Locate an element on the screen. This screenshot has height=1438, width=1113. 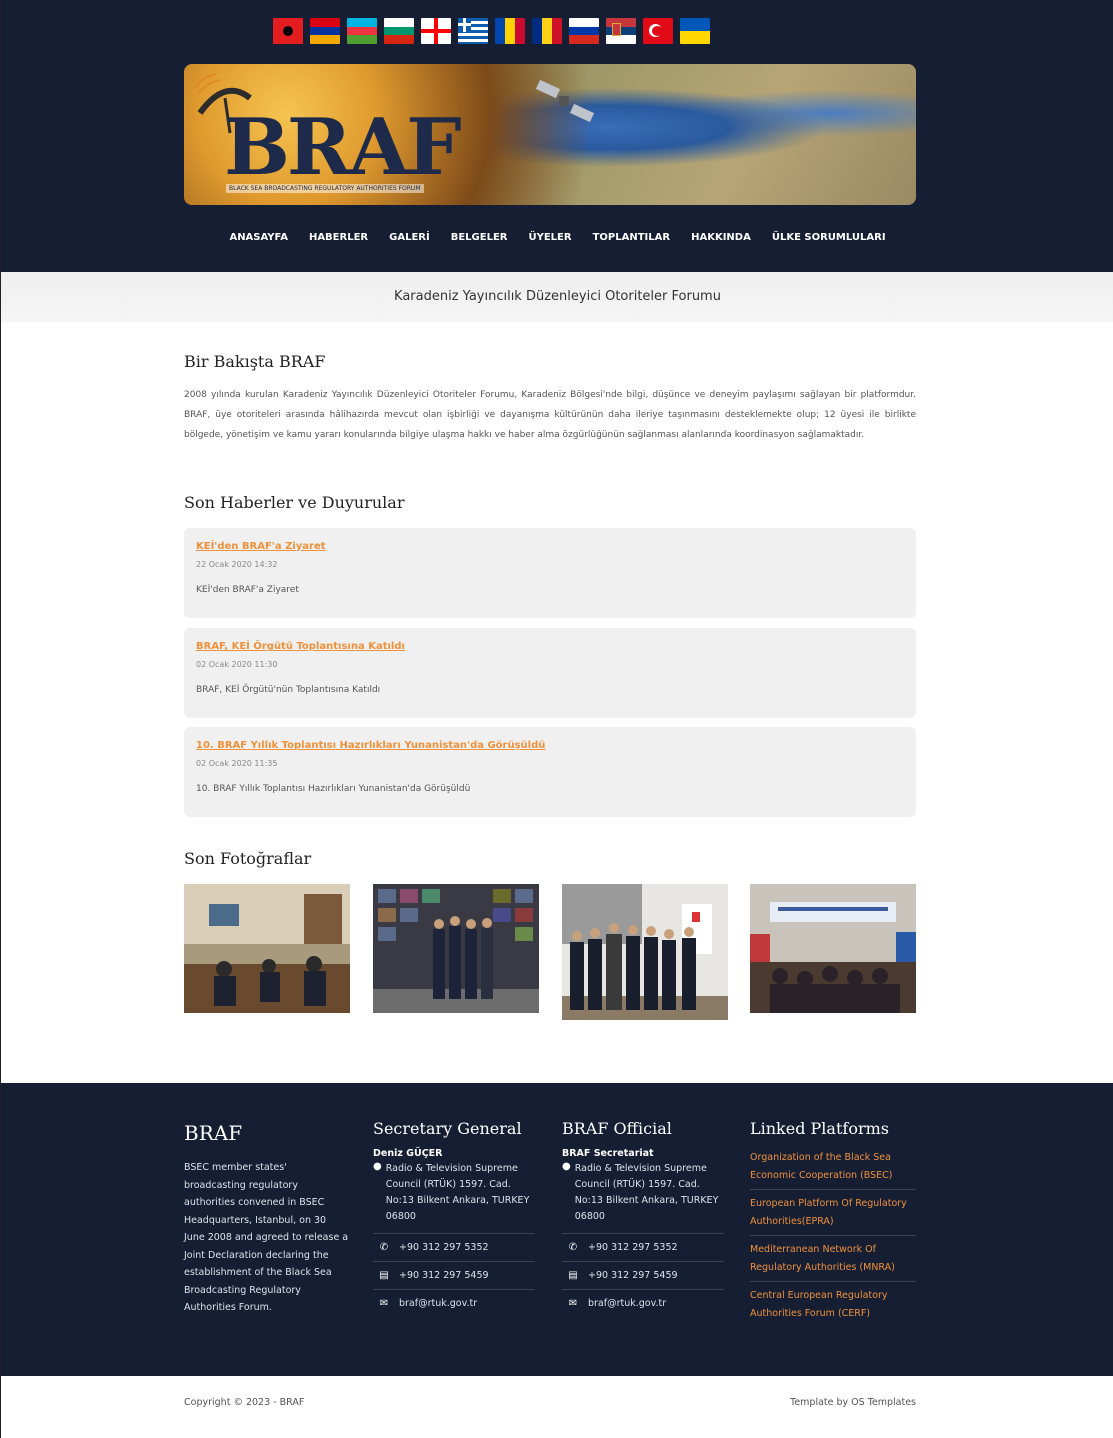
news-title-link: BRAF, KEİ Örgütü Toplantısına Katıldı is located at coordinates (300, 646).